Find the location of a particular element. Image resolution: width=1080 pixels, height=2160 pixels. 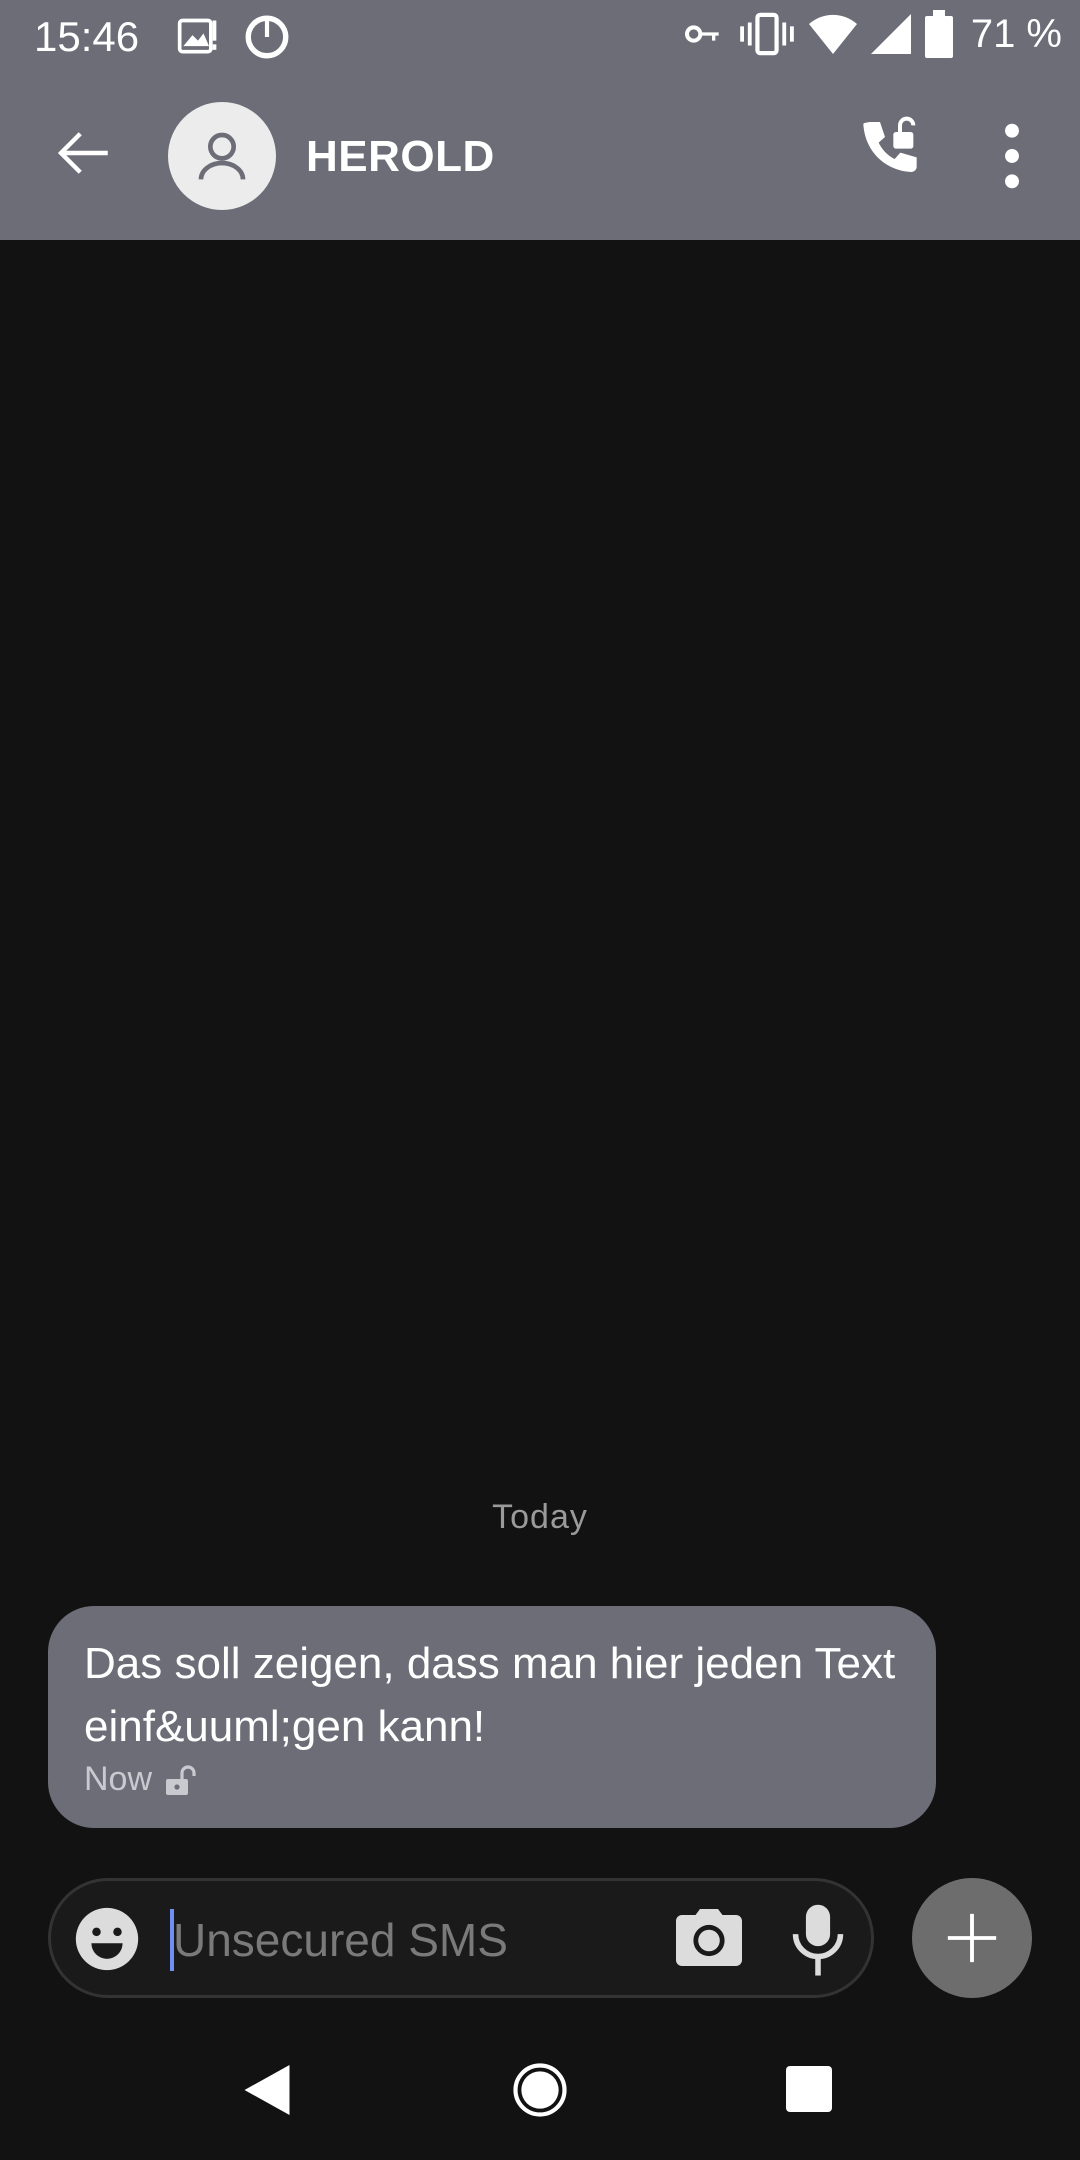

nav-recents-button is located at coordinates (809, 2089).